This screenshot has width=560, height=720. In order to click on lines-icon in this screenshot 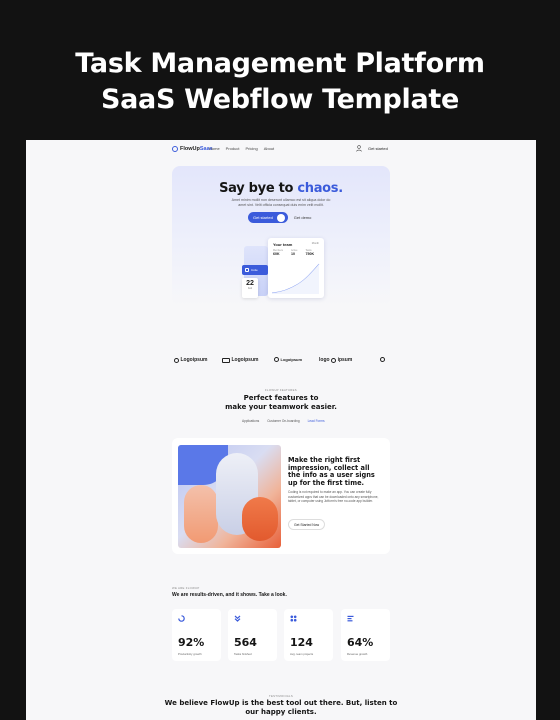, I will do `click(350, 618)`.